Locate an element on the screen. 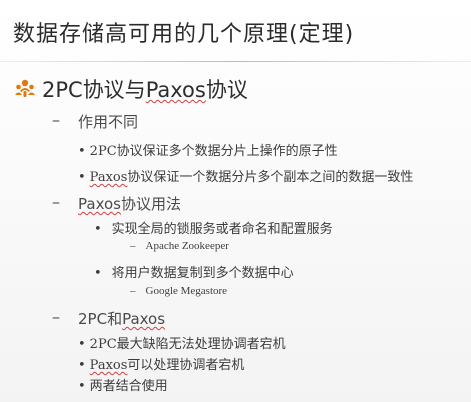 This screenshot has width=471, height=402. section-2-item-2: • 将用户数据复制到多个数据中心 is located at coordinates (194, 273).